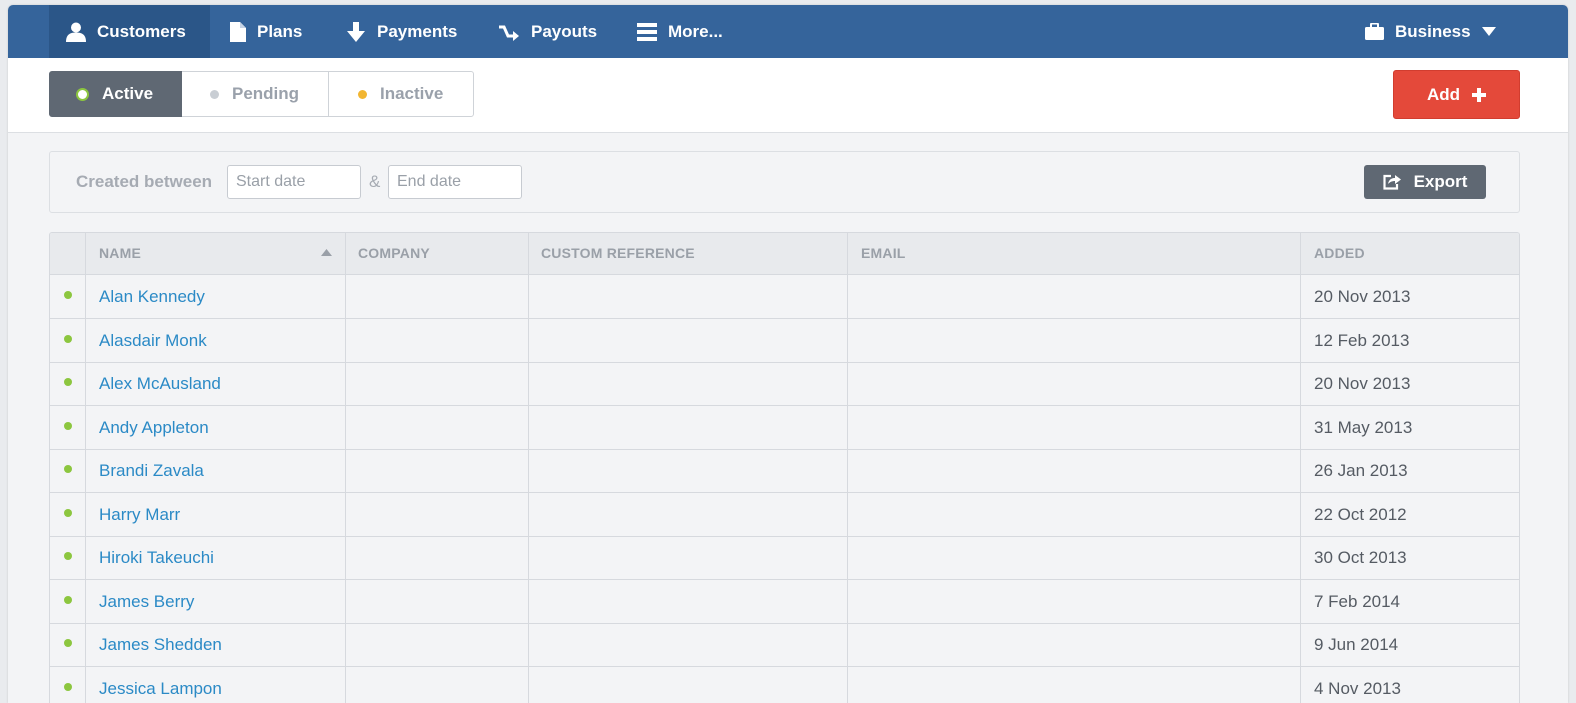 This screenshot has width=1576, height=703. I want to click on tab-active: Active, so click(115, 94).